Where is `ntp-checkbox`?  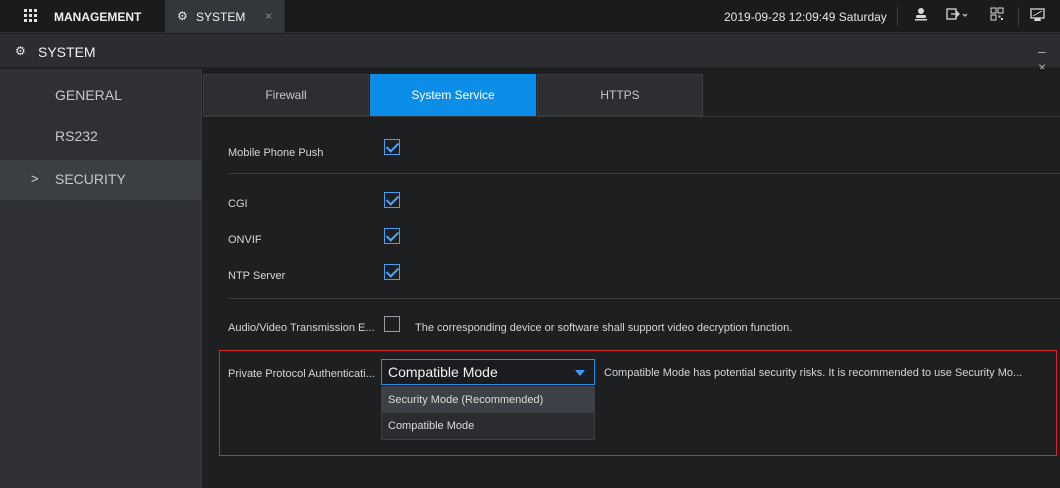 ntp-checkbox is located at coordinates (392, 272).